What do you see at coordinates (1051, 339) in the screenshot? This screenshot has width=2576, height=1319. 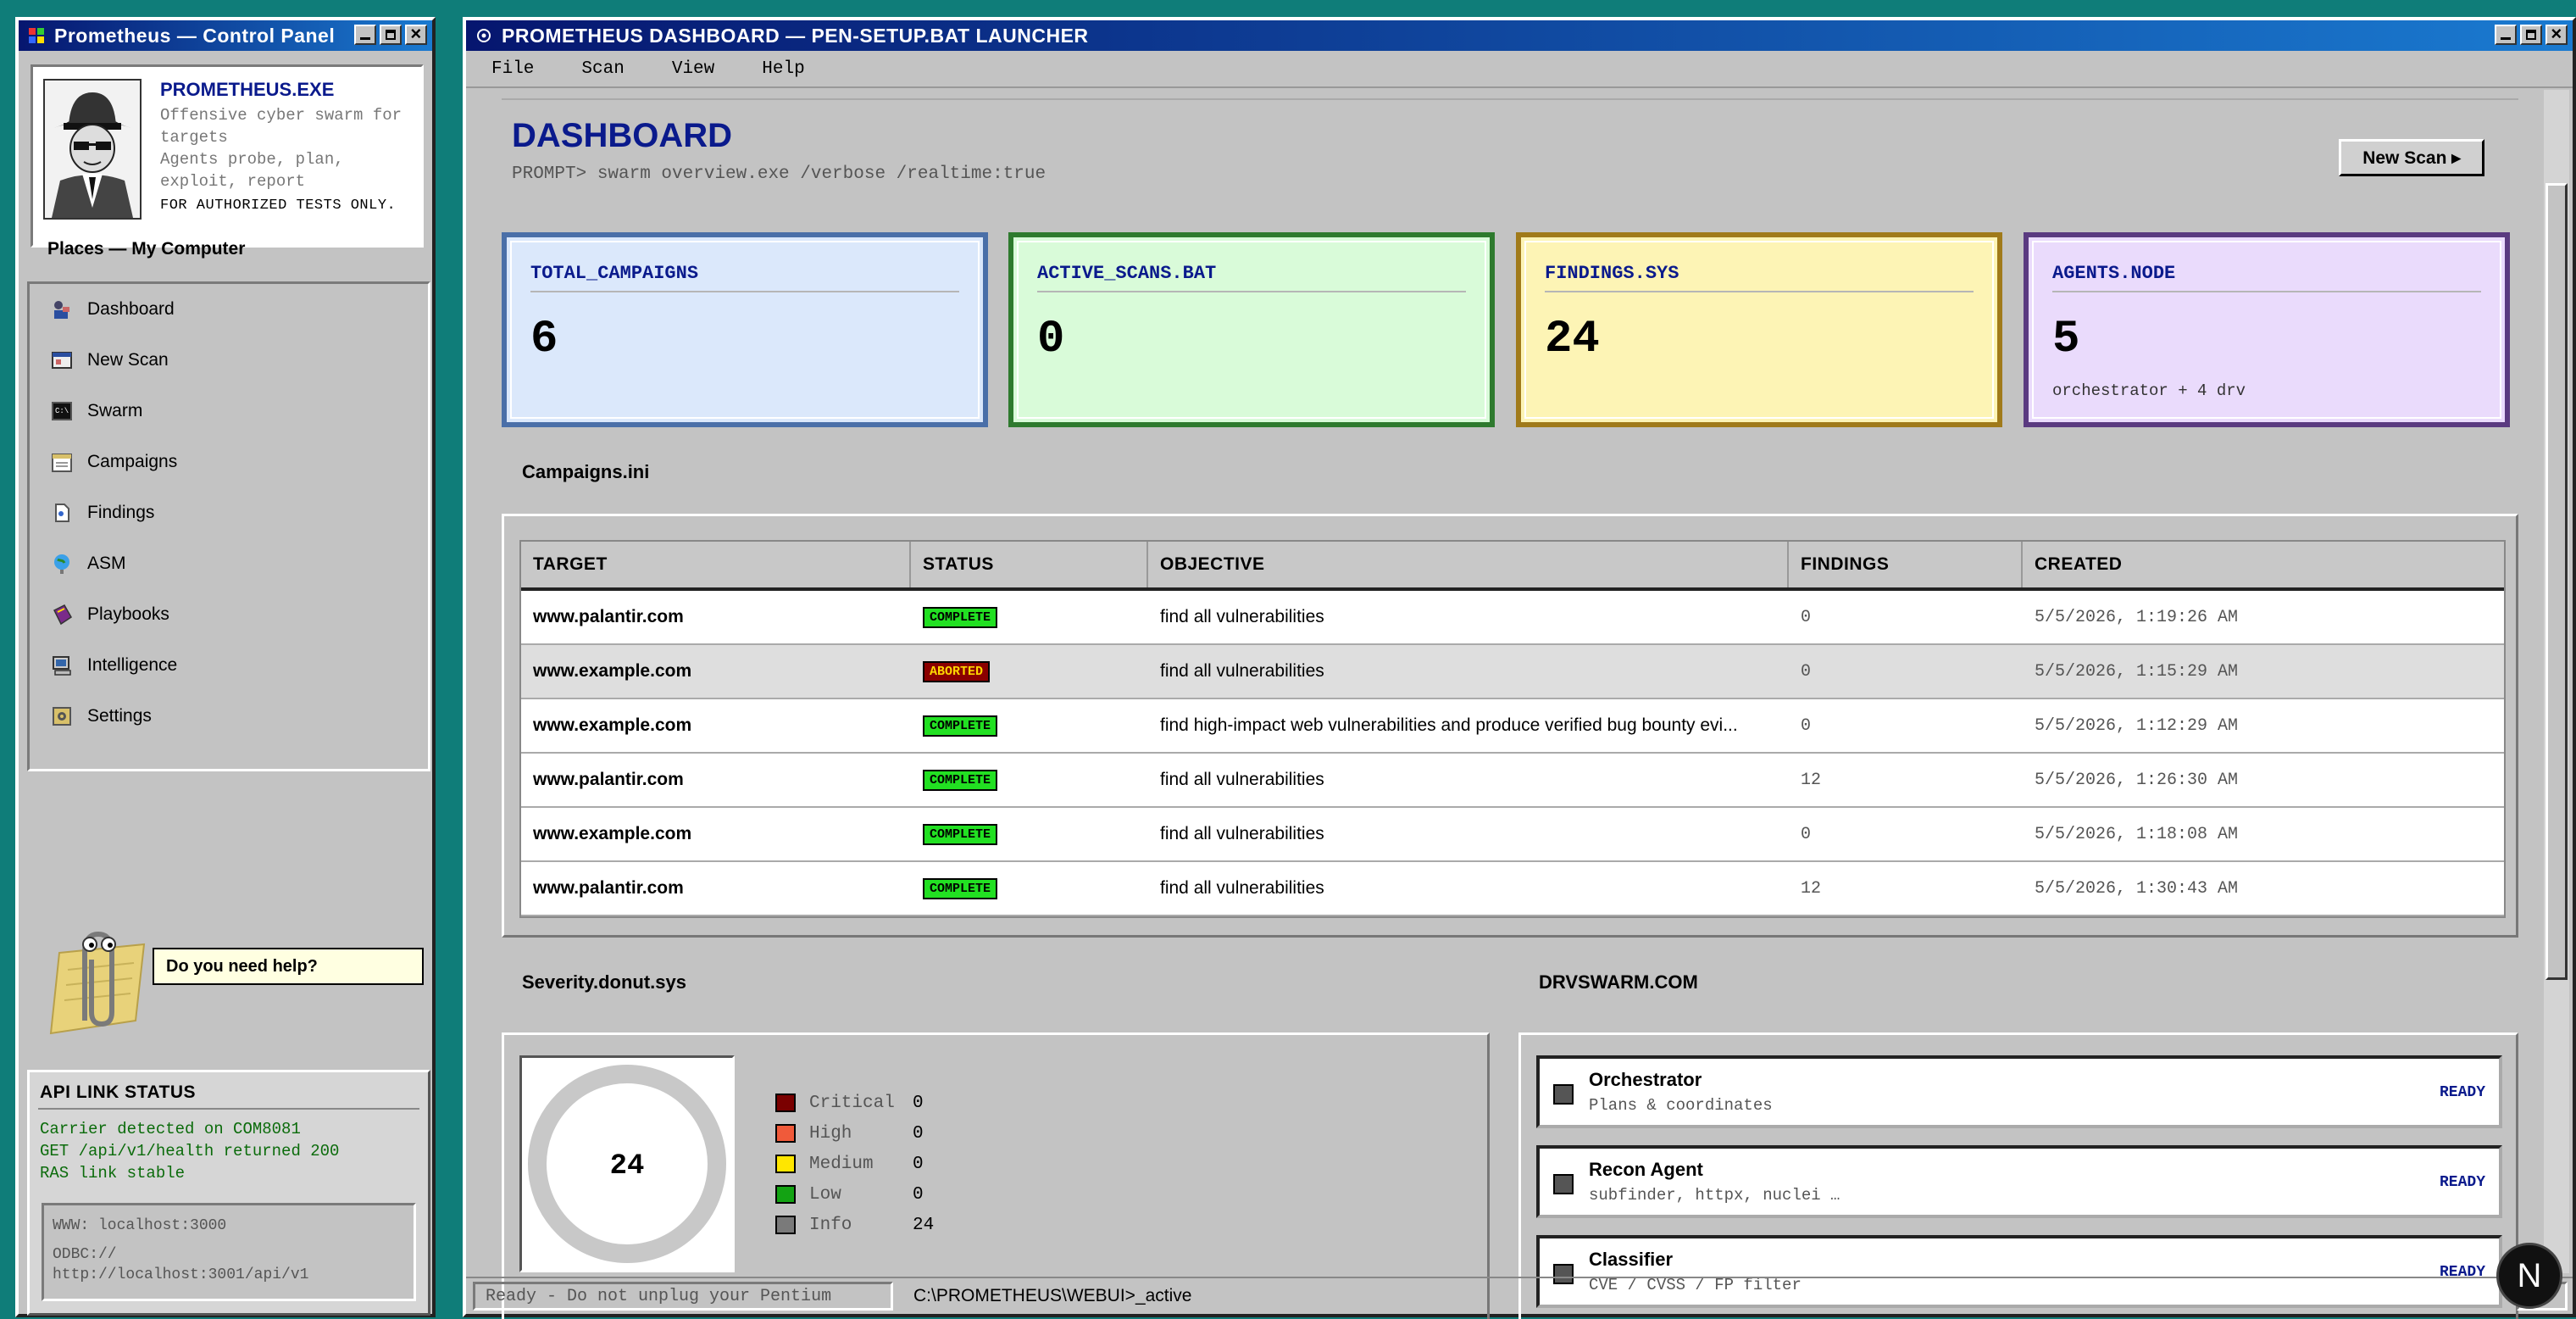 I see `stat-value: 0` at bounding box center [1051, 339].